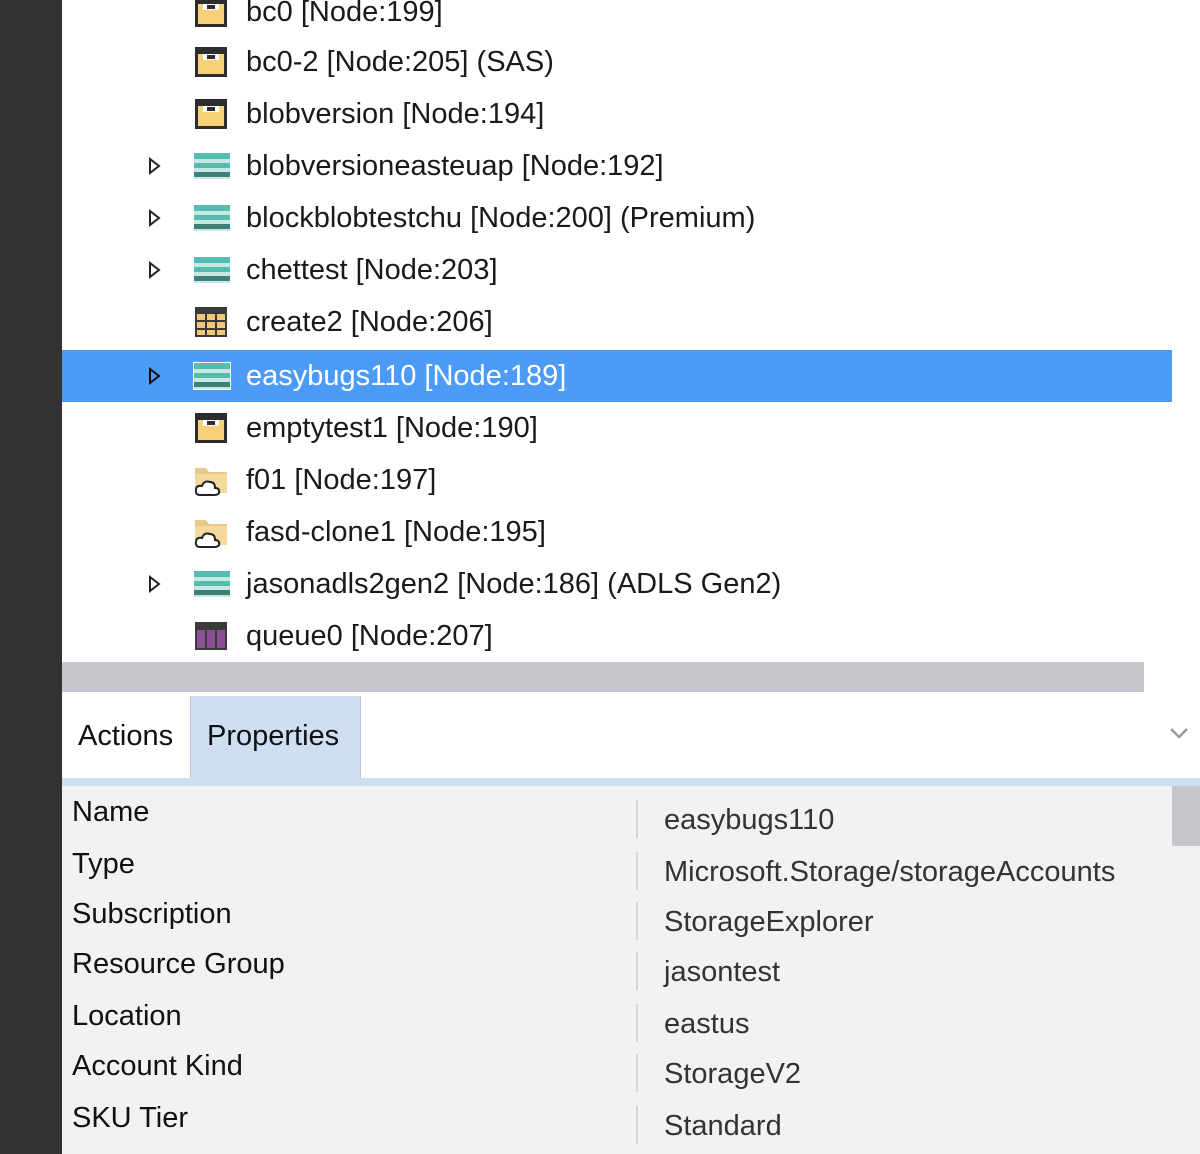 The width and height of the screenshot is (1200, 1154). What do you see at coordinates (631, 735) in the screenshot?
I see `panel-tabbar: Actions Properties` at bounding box center [631, 735].